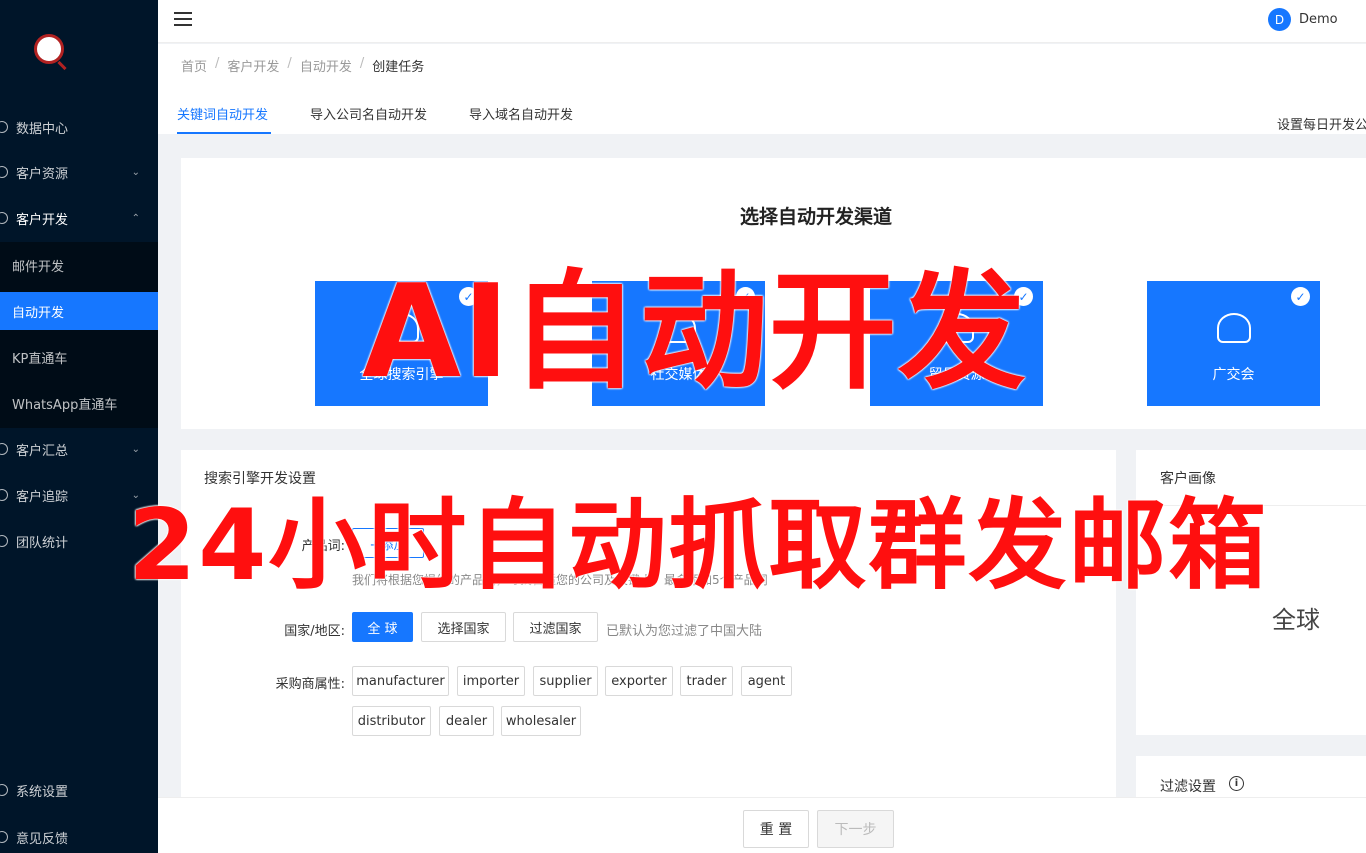 The image size is (1366, 853). Describe the element at coordinates (956, 375) in the screenshot. I see `channel-label: 贸易资源` at that location.